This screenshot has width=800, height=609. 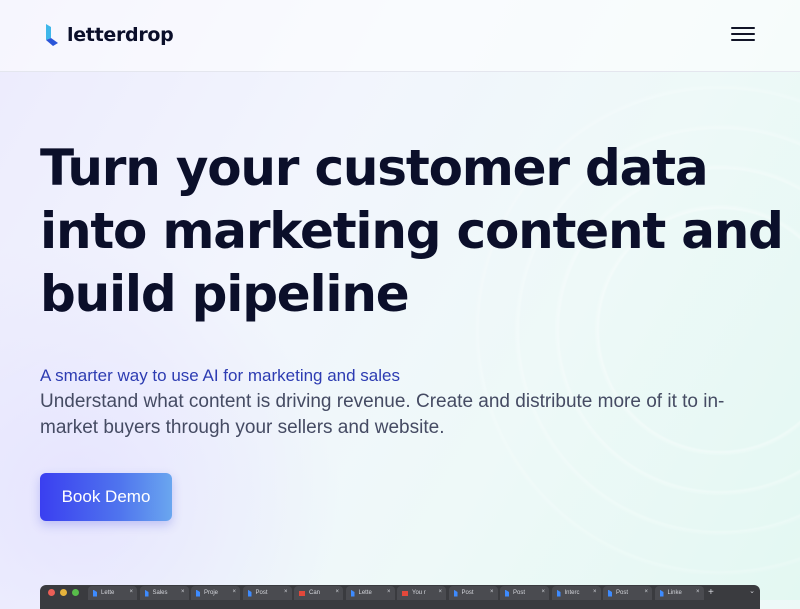 What do you see at coordinates (120, 35) in the screenshot?
I see `brand-name: letterdrop` at bounding box center [120, 35].